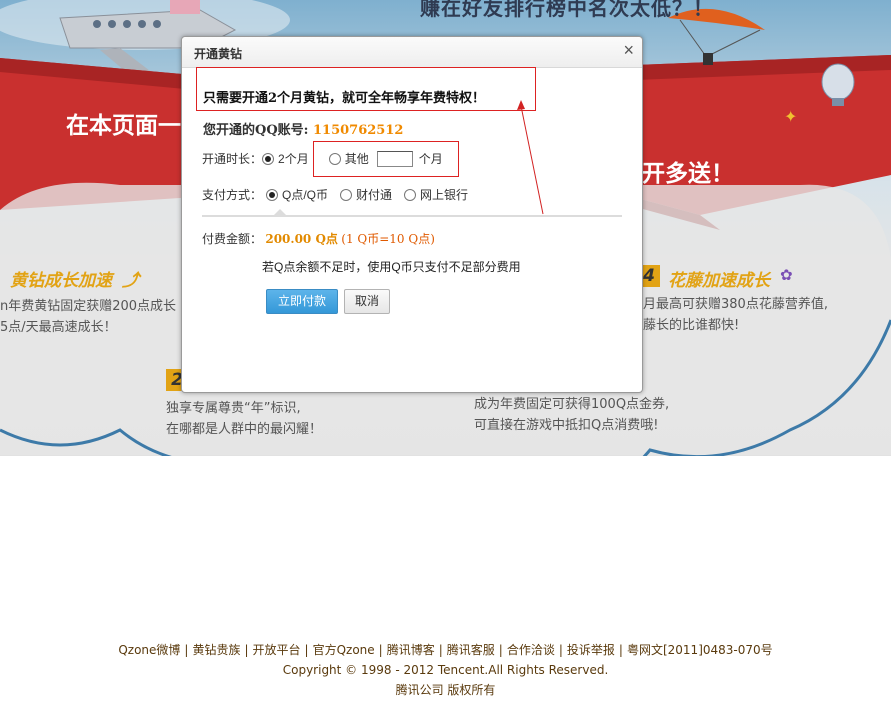  What do you see at coordinates (411, 650) in the screenshot?
I see `footer-link-blog: 腾讯博客` at bounding box center [411, 650].